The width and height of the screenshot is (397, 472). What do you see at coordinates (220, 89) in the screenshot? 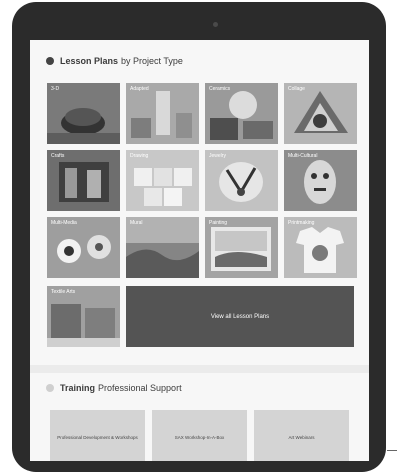
I see `category-label: Ceramics` at bounding box center [220, 89].